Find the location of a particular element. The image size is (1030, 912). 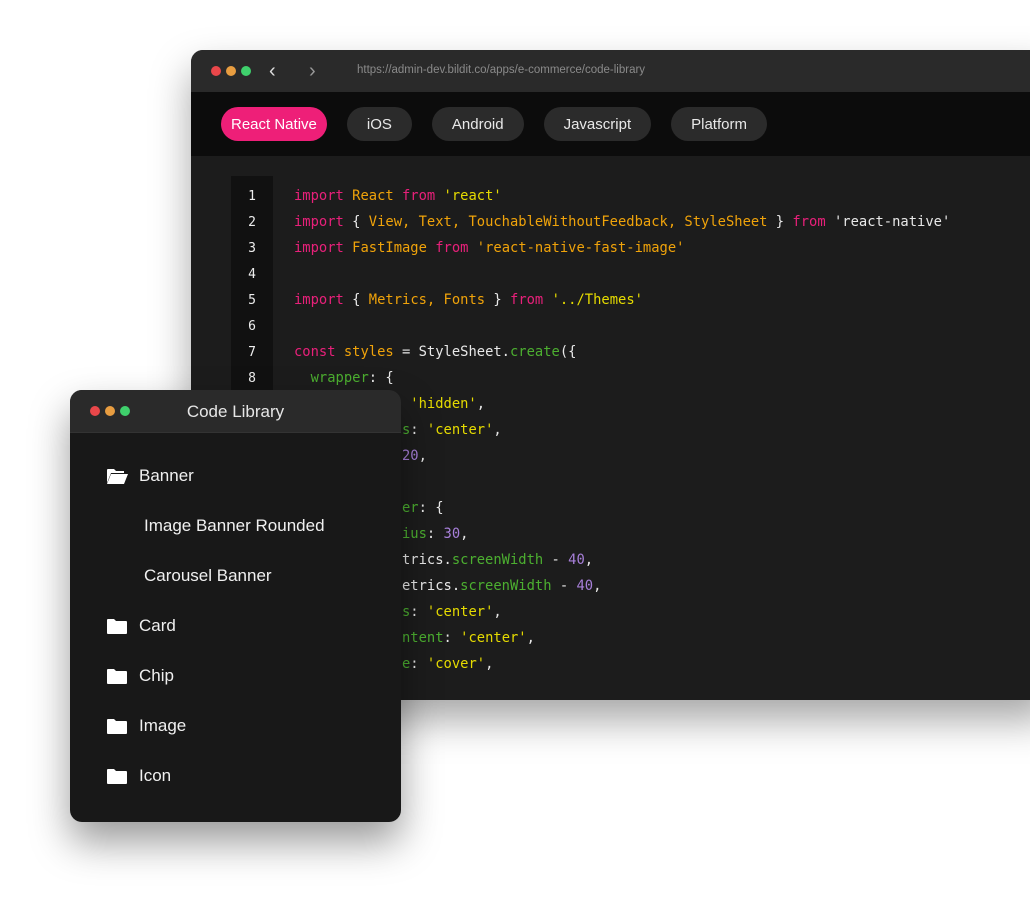

library-item-banner: Banner is located at coordinates (150, 476).